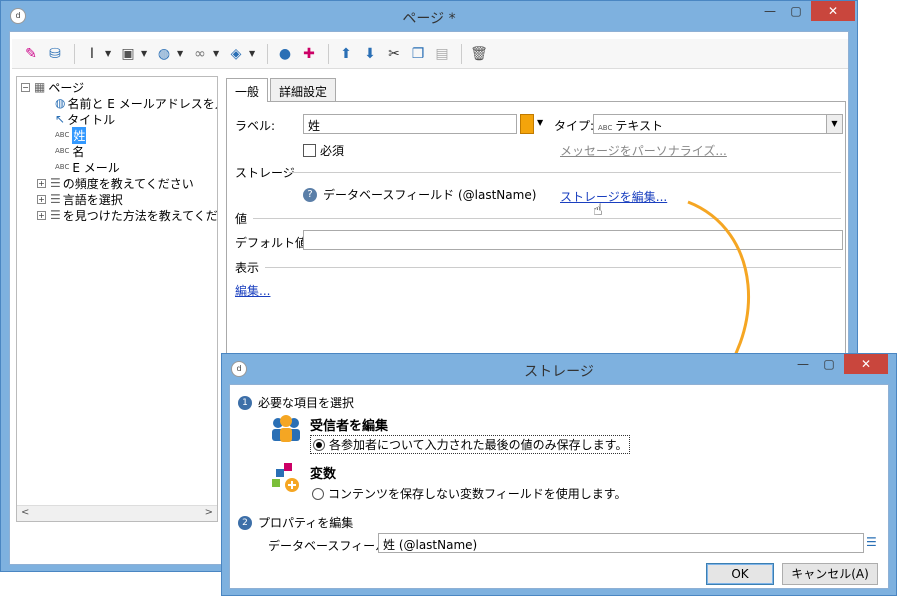 This screenshot has height=615, width=911. I want to click on cancel-button: キャンセル(A), so click(830, 574).